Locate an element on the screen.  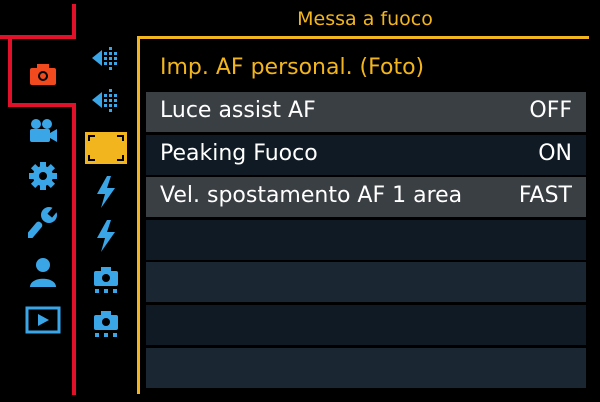
gear-icon is located at coordinates (43, 176).